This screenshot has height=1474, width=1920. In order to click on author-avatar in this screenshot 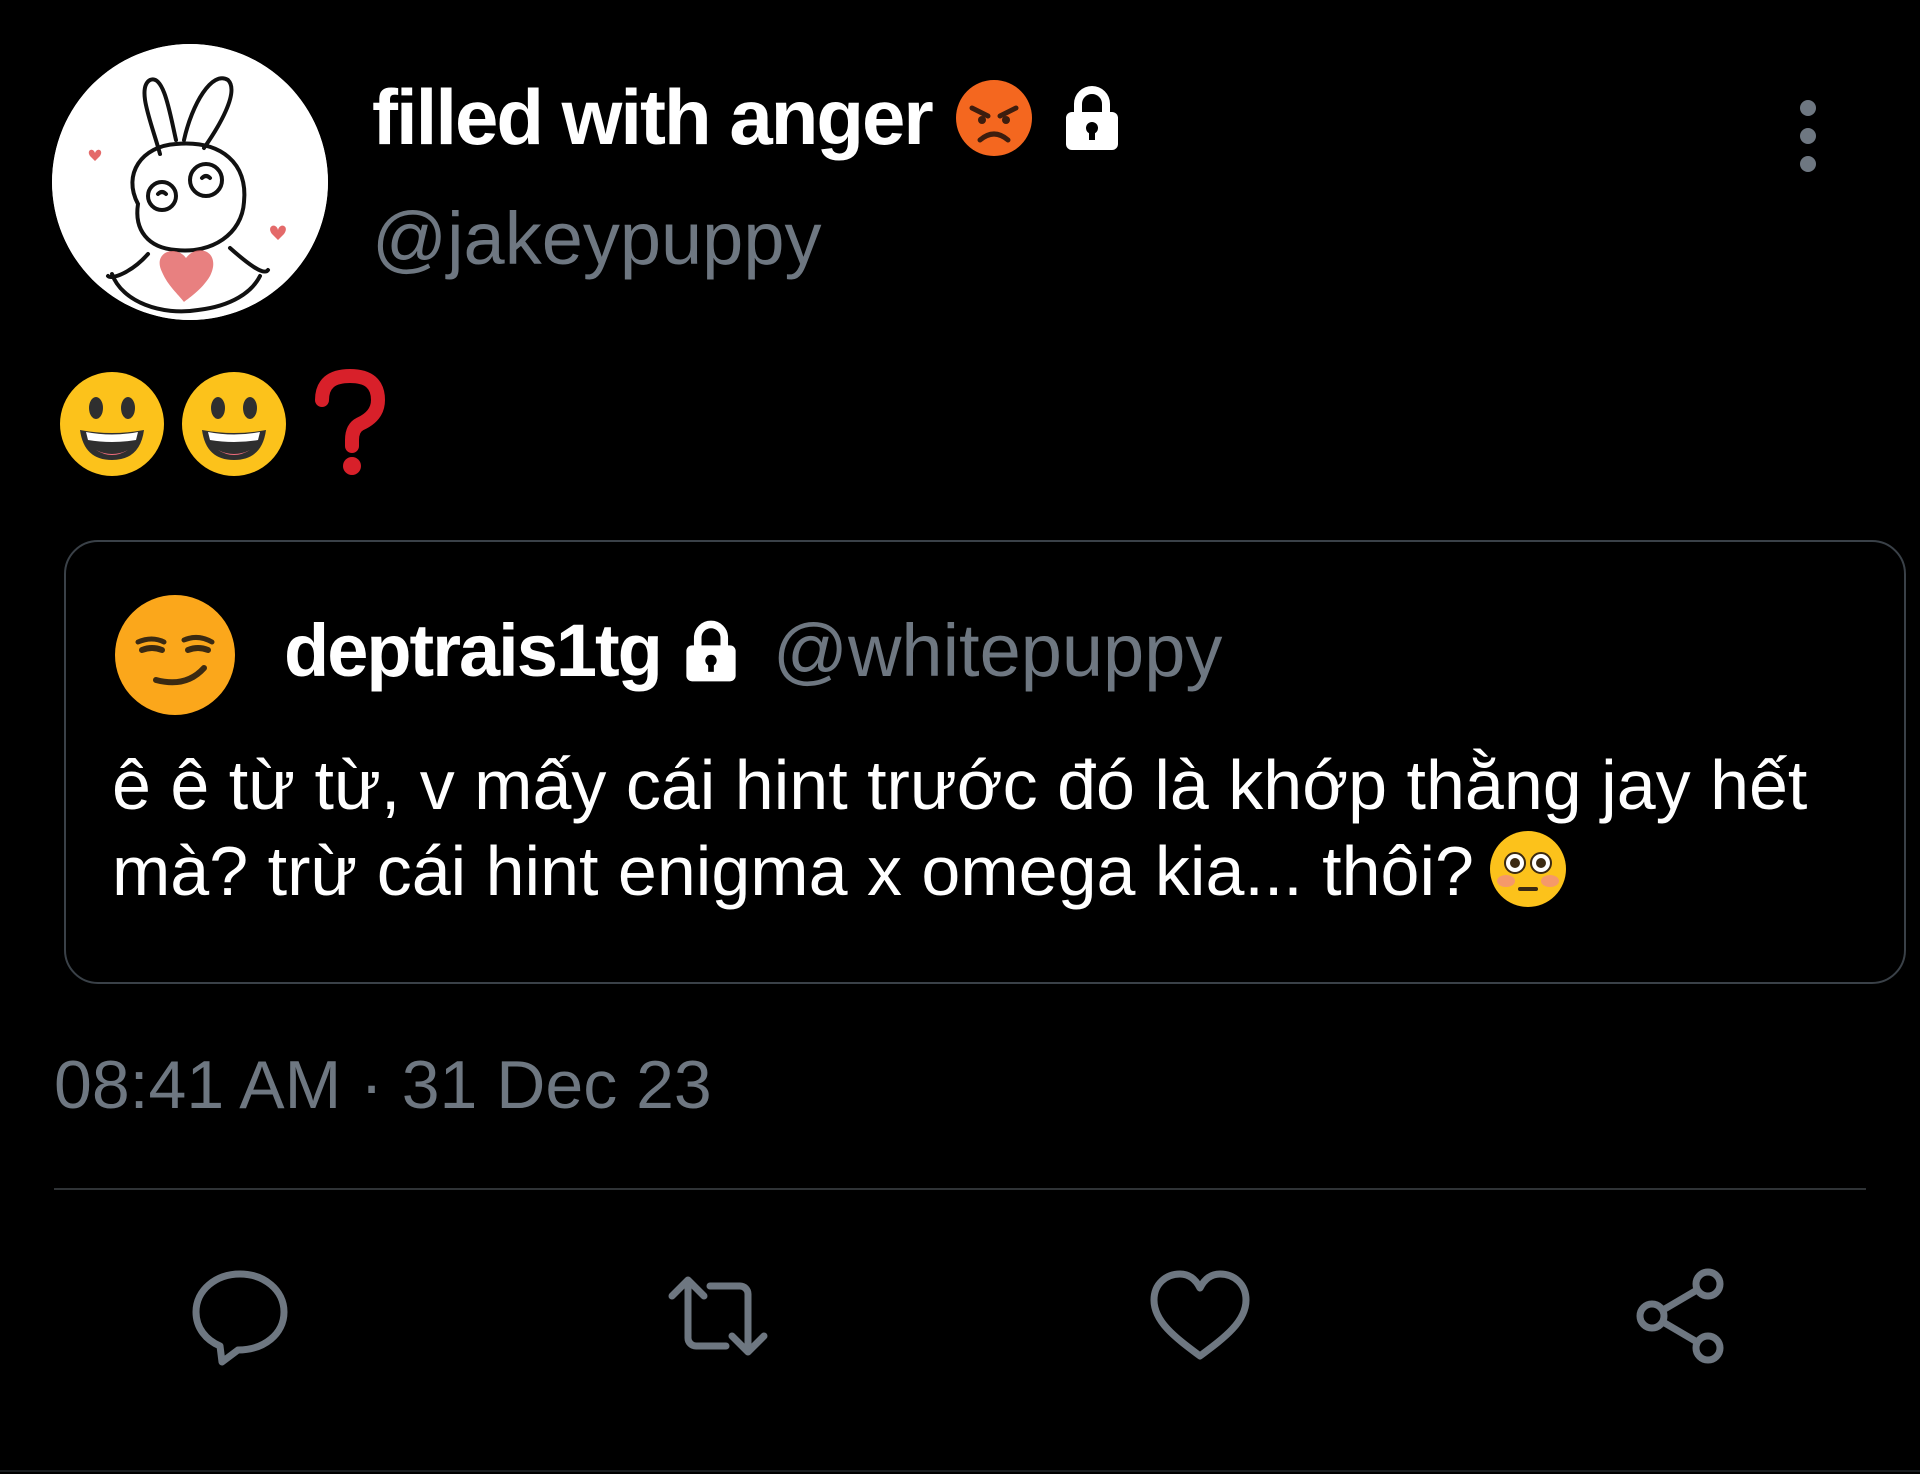, I will do `click(190, 182)`.